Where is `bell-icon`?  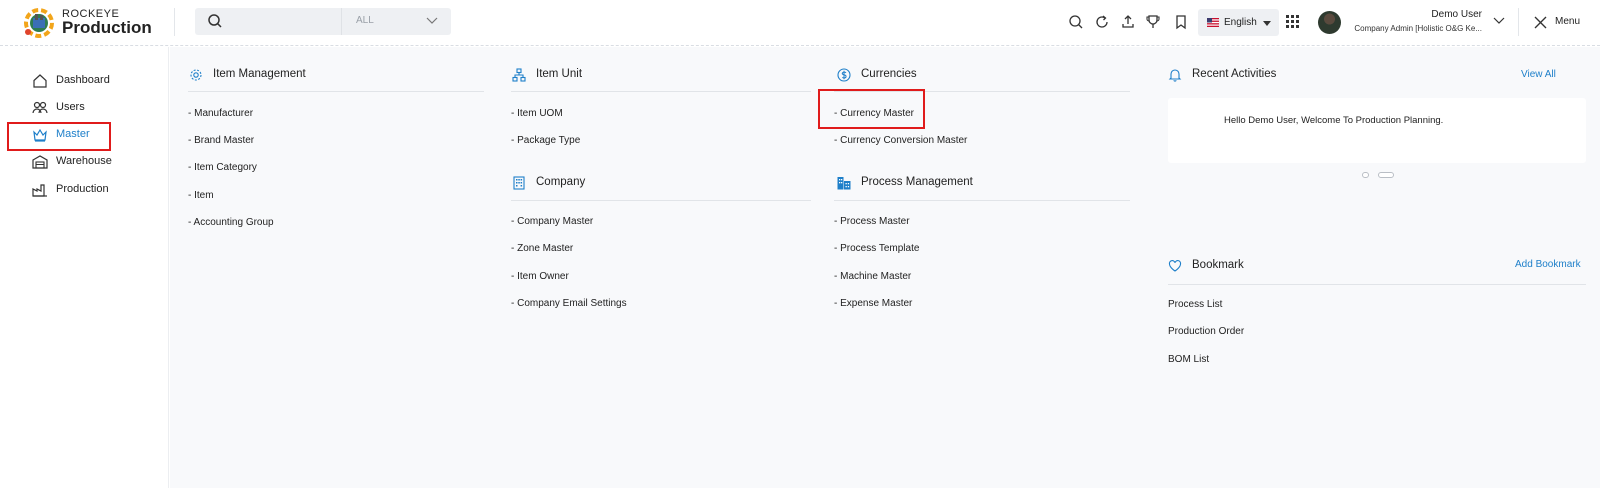
bell-icon is located at coordinates (1175, 75).